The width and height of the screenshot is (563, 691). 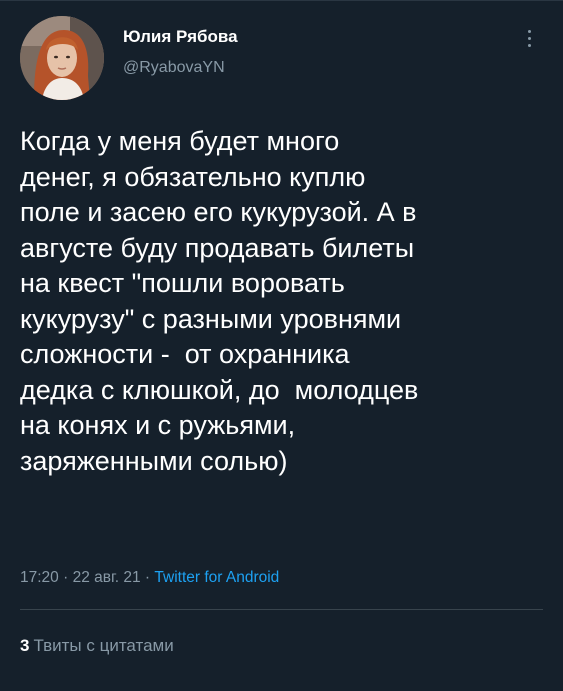 I want to click on quote-tweets-stat: 3 Твиты с цитатами, so click(x=97, y=646).